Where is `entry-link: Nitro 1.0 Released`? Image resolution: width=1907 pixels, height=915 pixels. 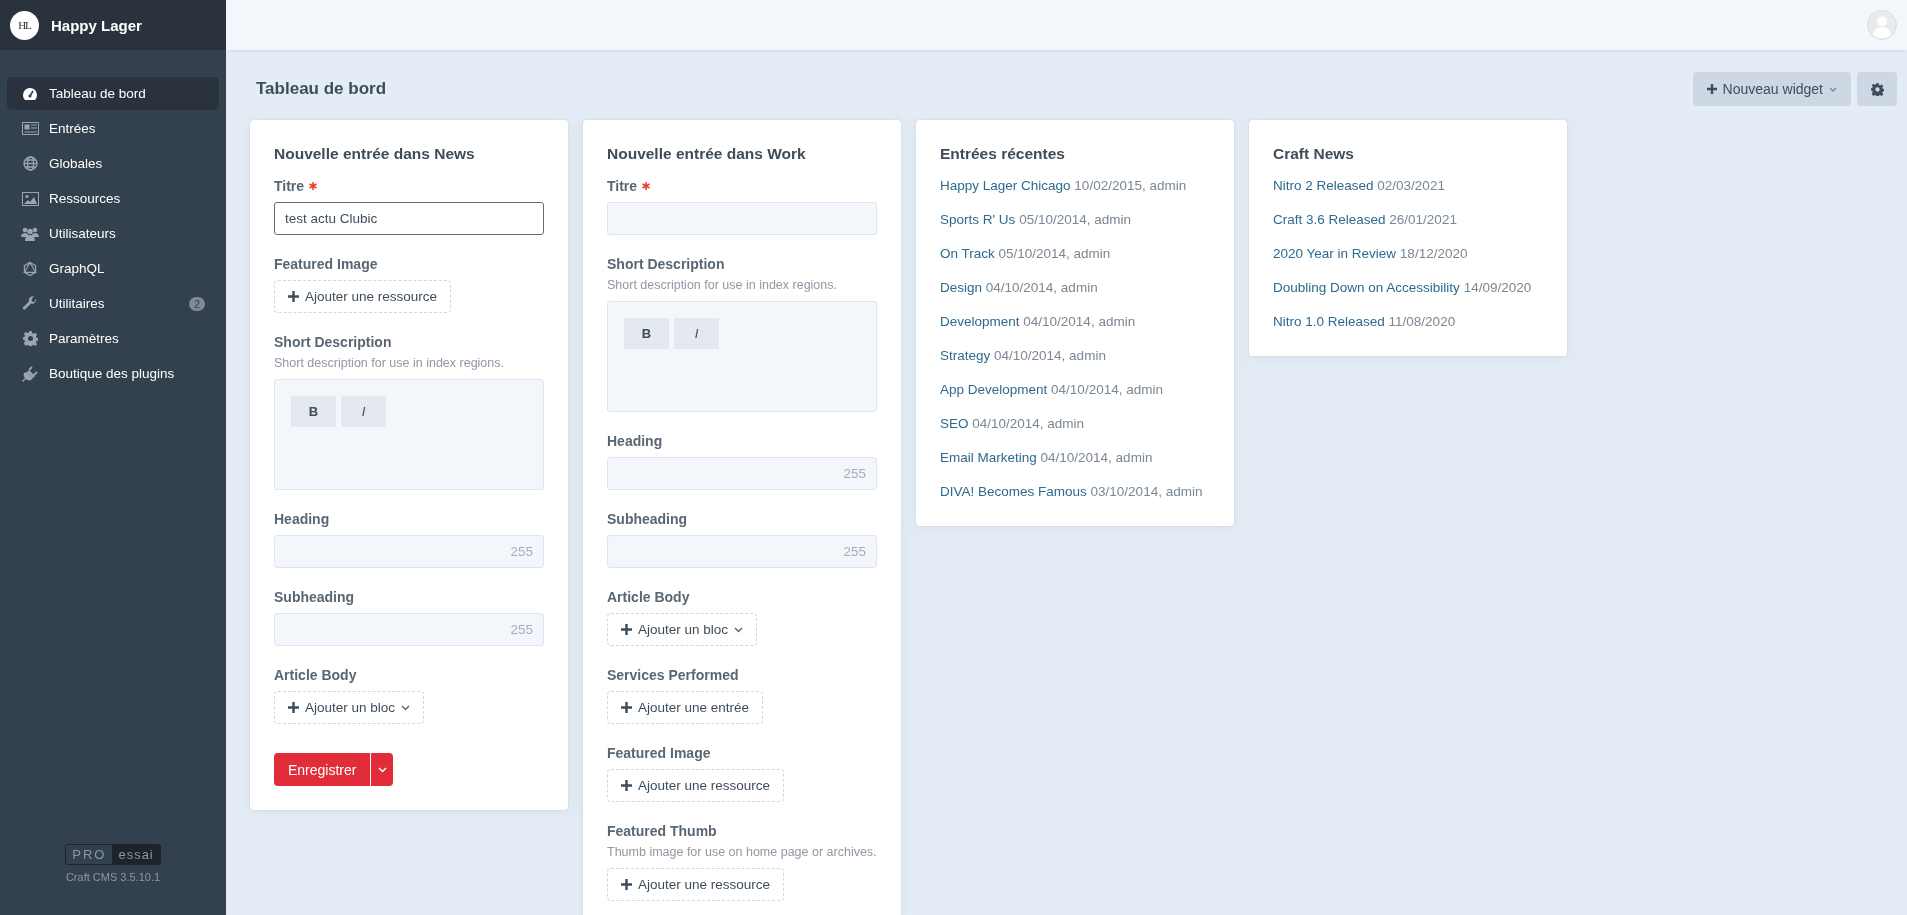
entry-link: Nitro 1.0 Released is located at coordinates (1329, 321).